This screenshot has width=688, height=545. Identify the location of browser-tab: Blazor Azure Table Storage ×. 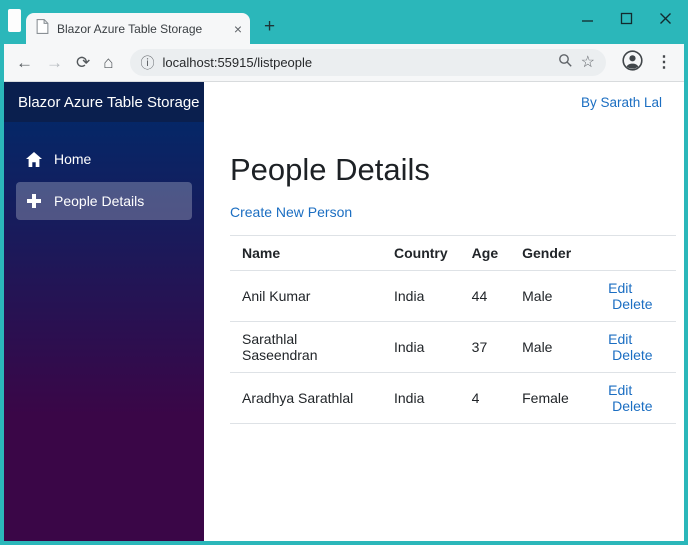
(138, 28).